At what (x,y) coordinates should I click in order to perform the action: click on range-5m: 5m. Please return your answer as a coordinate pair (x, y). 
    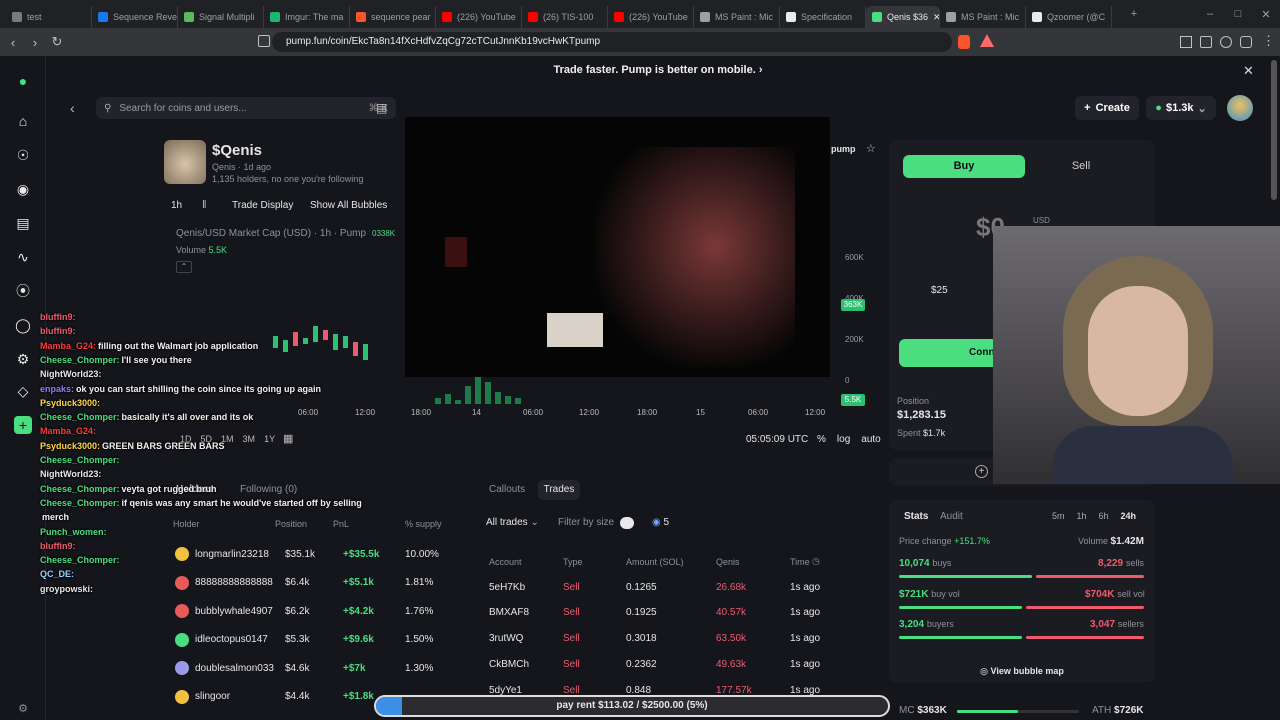
    Looking at the image, I should click on (1058, 516).